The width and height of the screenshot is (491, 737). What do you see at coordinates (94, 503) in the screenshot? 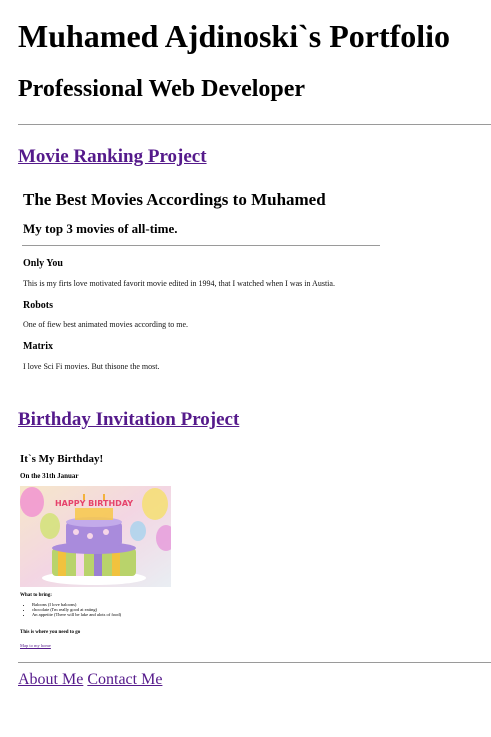
I see `svg-text: HAPPY BIRTHDAY` at bounding box center [94, 503].